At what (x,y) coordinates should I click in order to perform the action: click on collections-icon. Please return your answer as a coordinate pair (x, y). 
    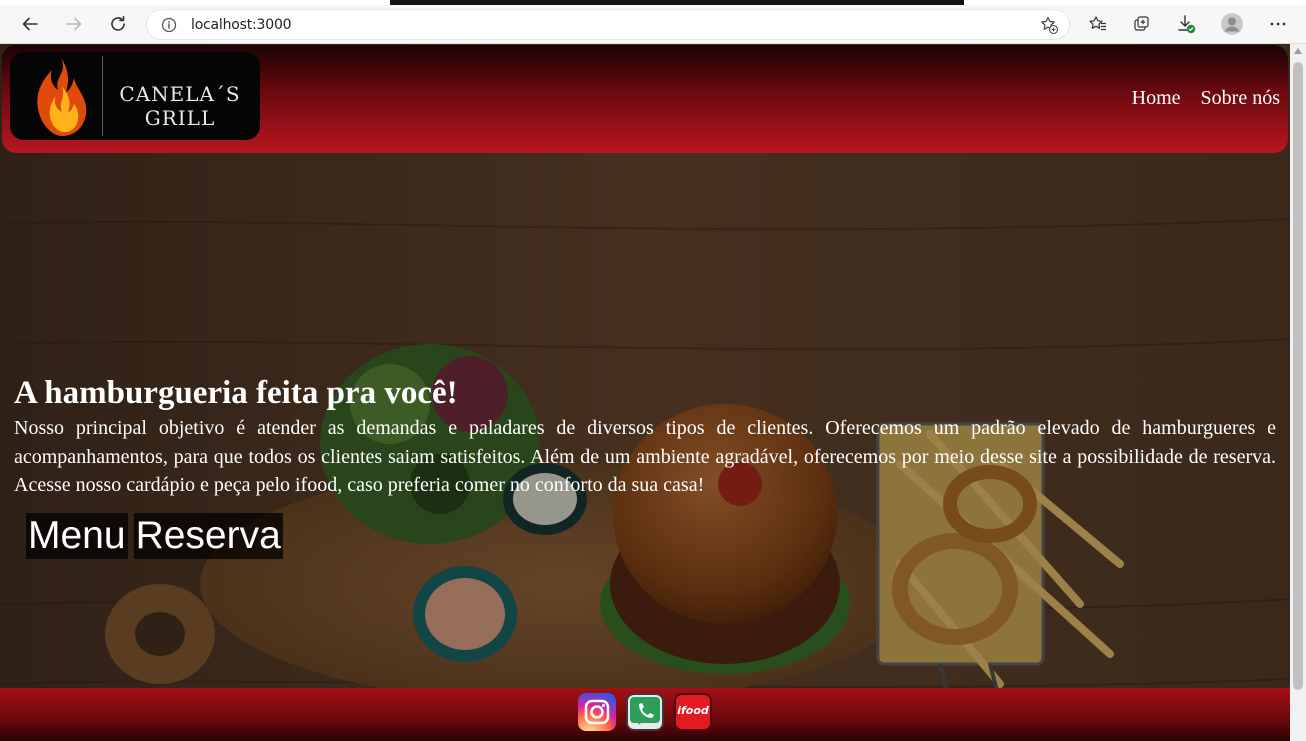
    Looking at the image, I should click on (1142, 24).